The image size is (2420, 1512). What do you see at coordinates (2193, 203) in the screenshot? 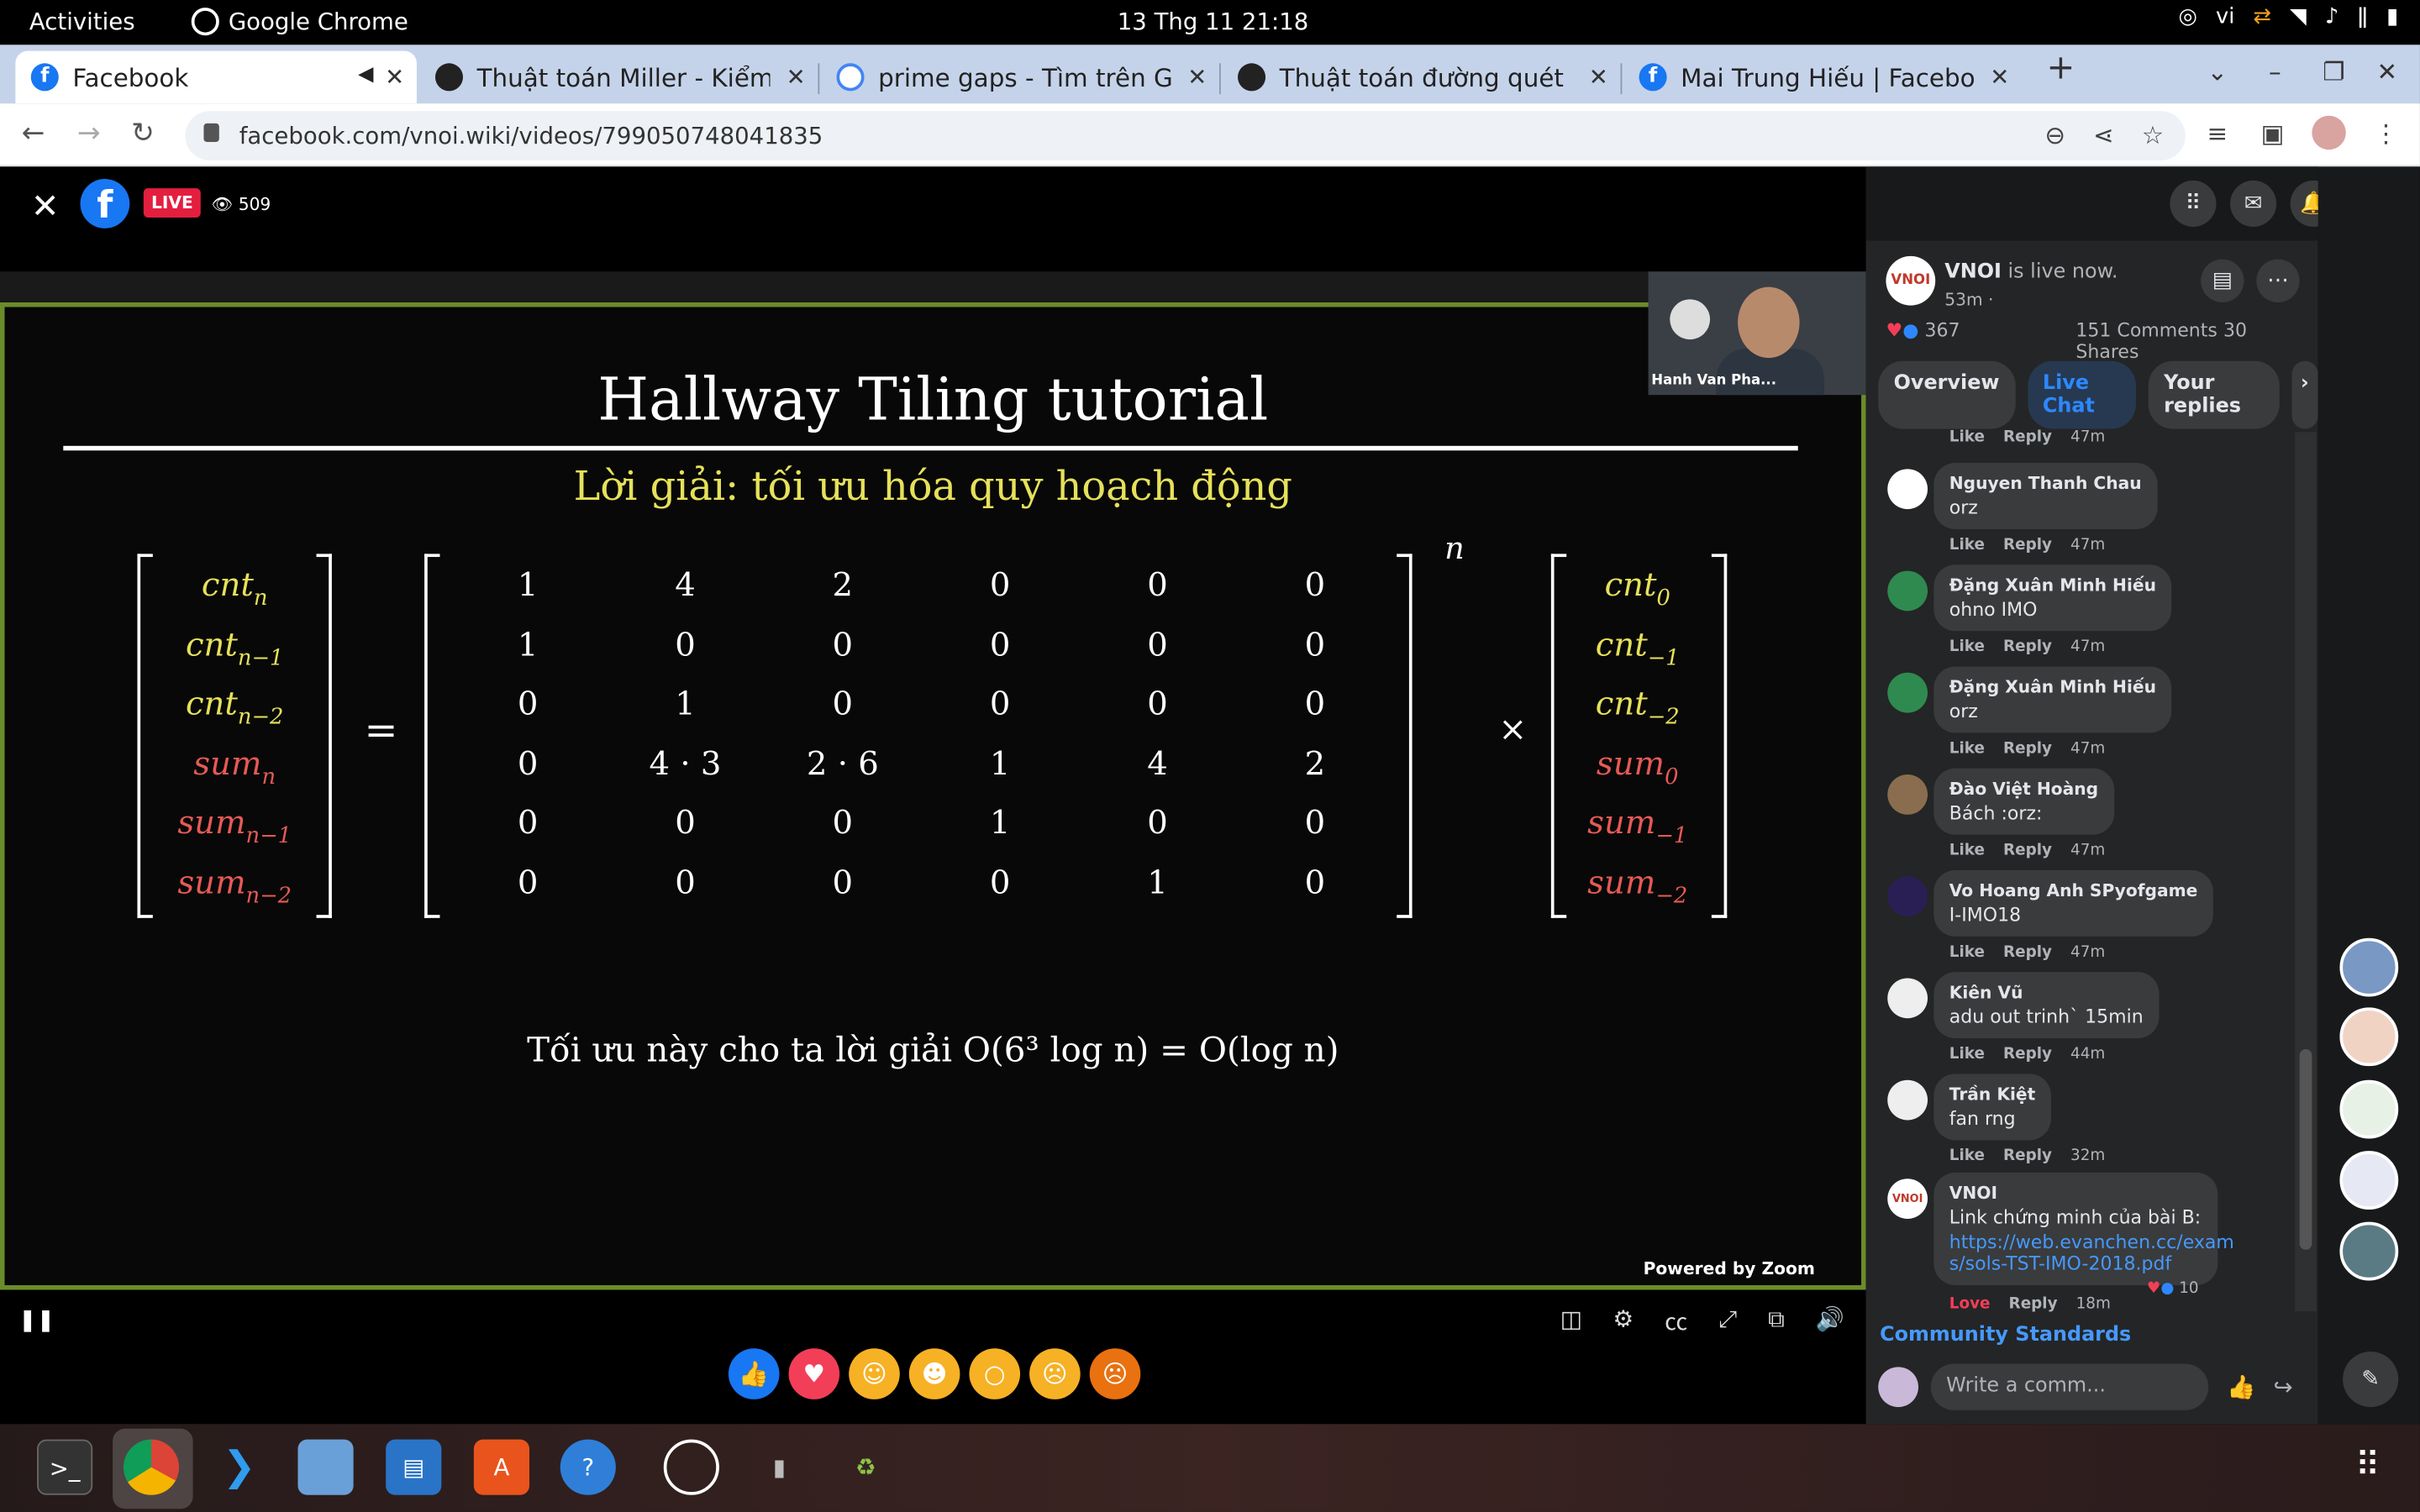
I see `menu-grid-icon: ⠿` at bounding box center [2193, 203].